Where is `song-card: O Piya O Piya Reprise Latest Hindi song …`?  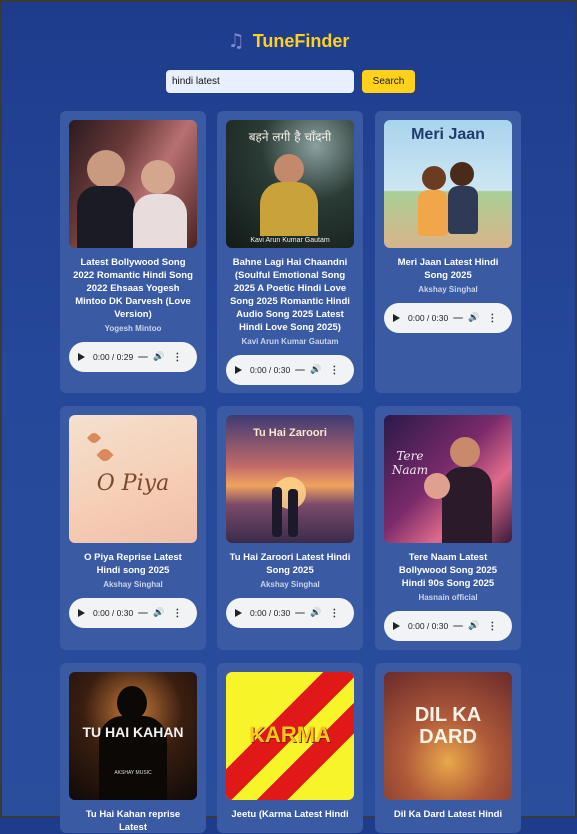
song-card: O Piya O Piya Reprise Latest Hindi song … is located at coordinates (133, 528).